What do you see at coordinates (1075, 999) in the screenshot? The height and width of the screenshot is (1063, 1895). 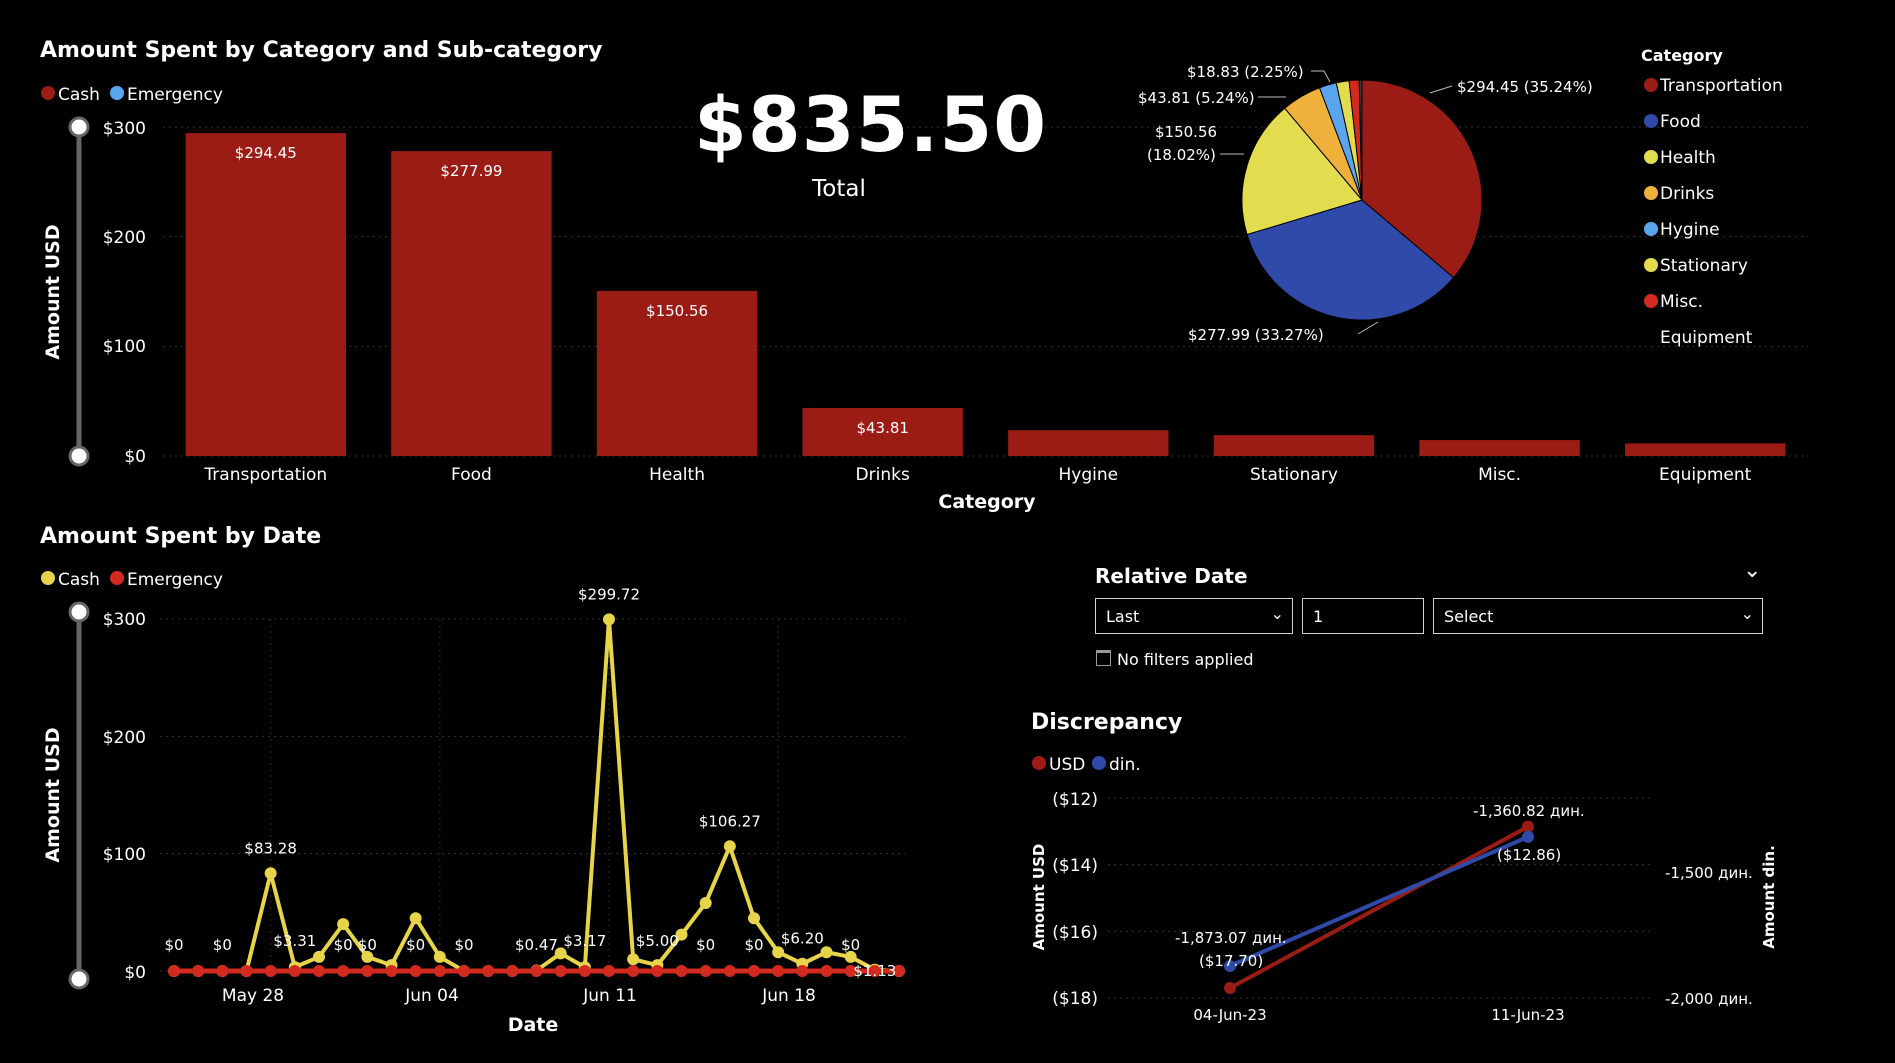 I see `discrepancy-y-tick: ($18)` at bounding box center [1075, 999].